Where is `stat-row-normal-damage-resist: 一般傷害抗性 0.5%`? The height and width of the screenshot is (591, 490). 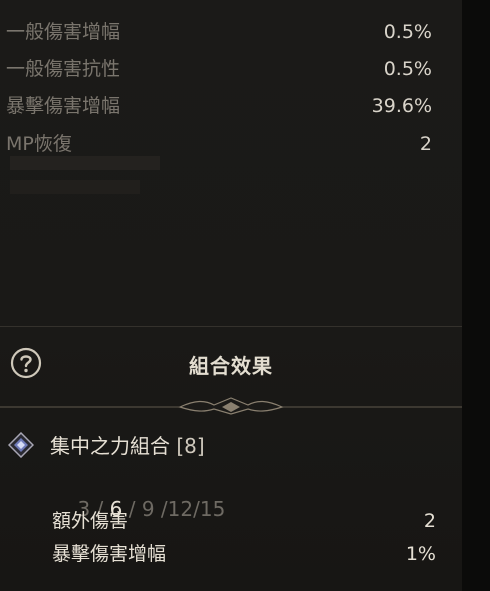 stat-row-normal-damage-resist: 一般傷害抗性 0.5% is located at coordinates (219, 69).